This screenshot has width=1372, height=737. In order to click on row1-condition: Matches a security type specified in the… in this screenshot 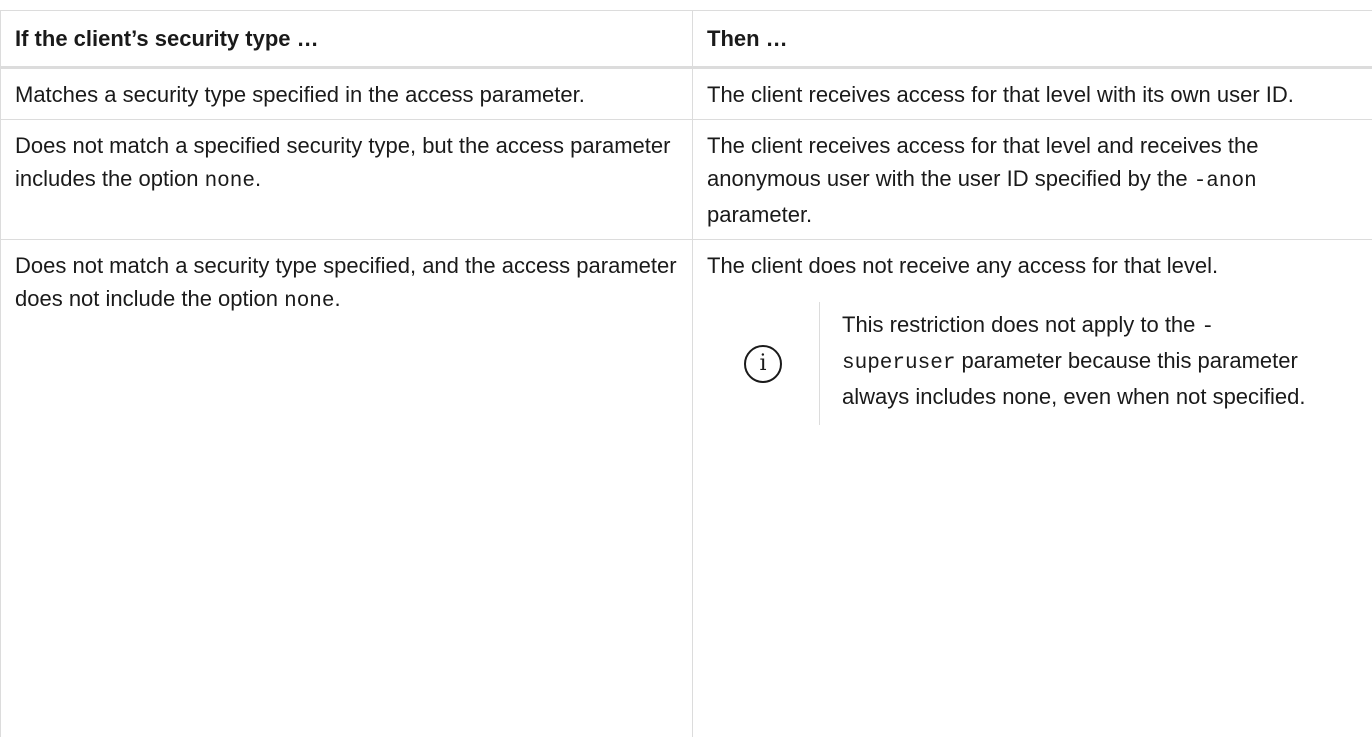, I will do `click(347, 94)`.